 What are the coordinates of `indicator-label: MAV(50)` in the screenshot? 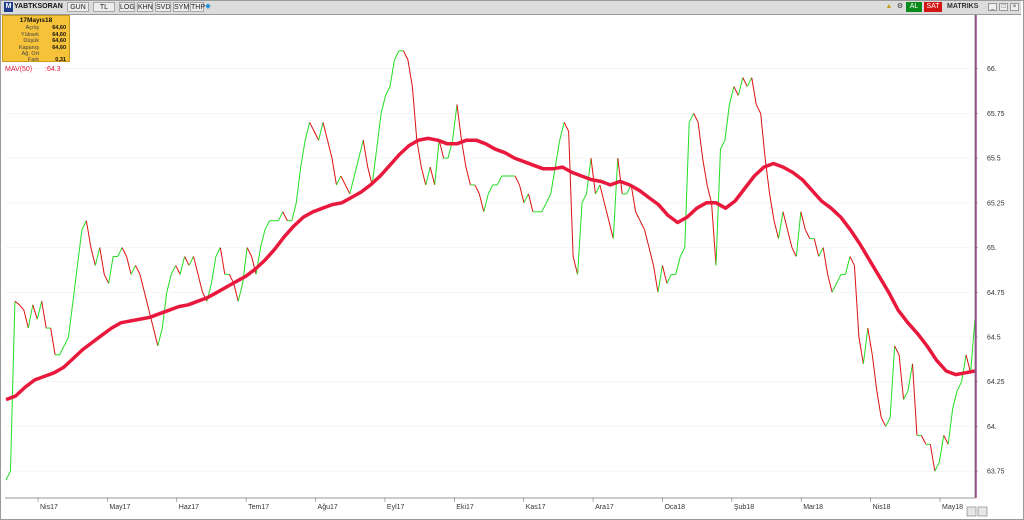 It's located at (18, 69).